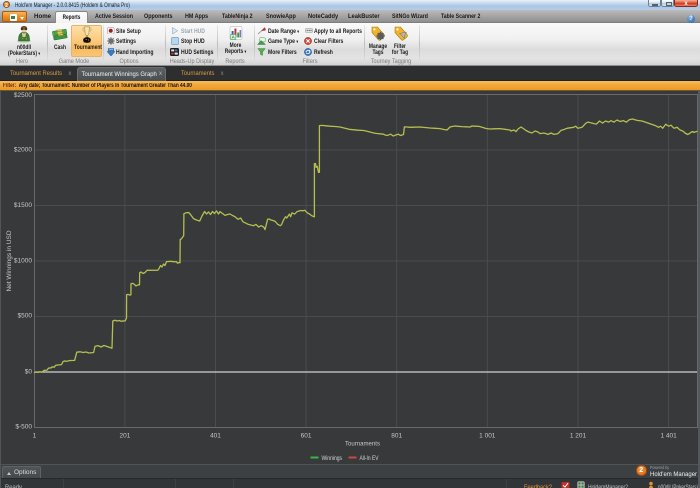 This screenshot has height=488, width=700. I want to click on svg-text: All-In EV, so click(369, 458).